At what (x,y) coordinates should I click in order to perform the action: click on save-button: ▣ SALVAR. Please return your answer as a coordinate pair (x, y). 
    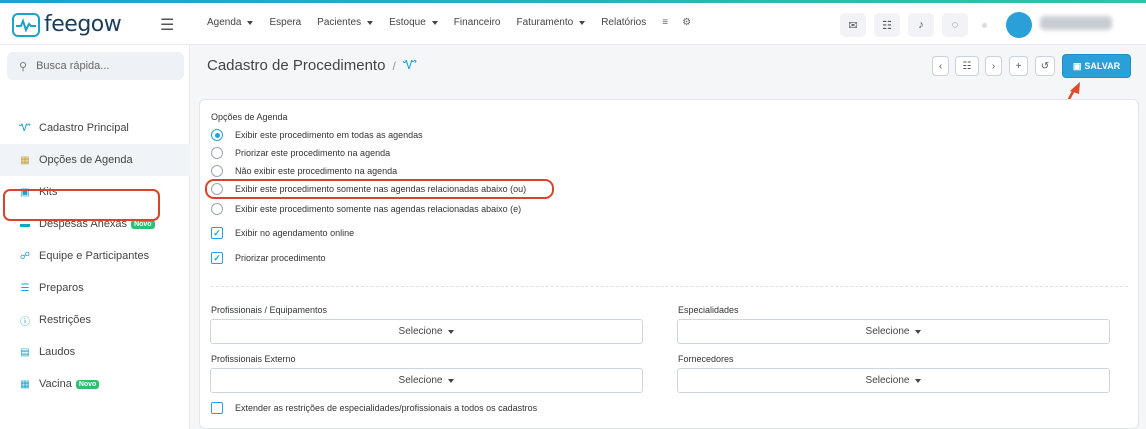
    Looking at the image, I should click on (1096, 66).